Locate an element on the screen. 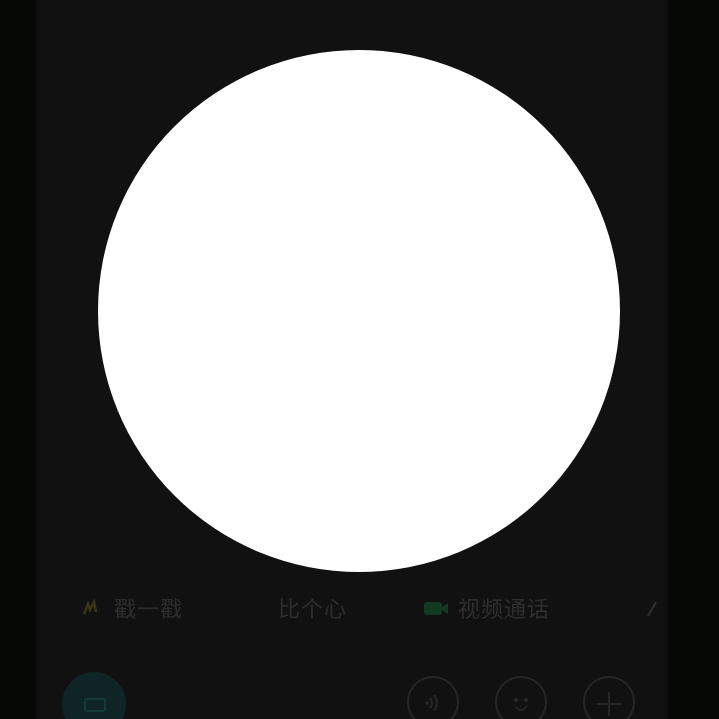 Image resolution: width=719 pixels, height=719 pixels. keyboard-icon is located at coordinates (95, 705).